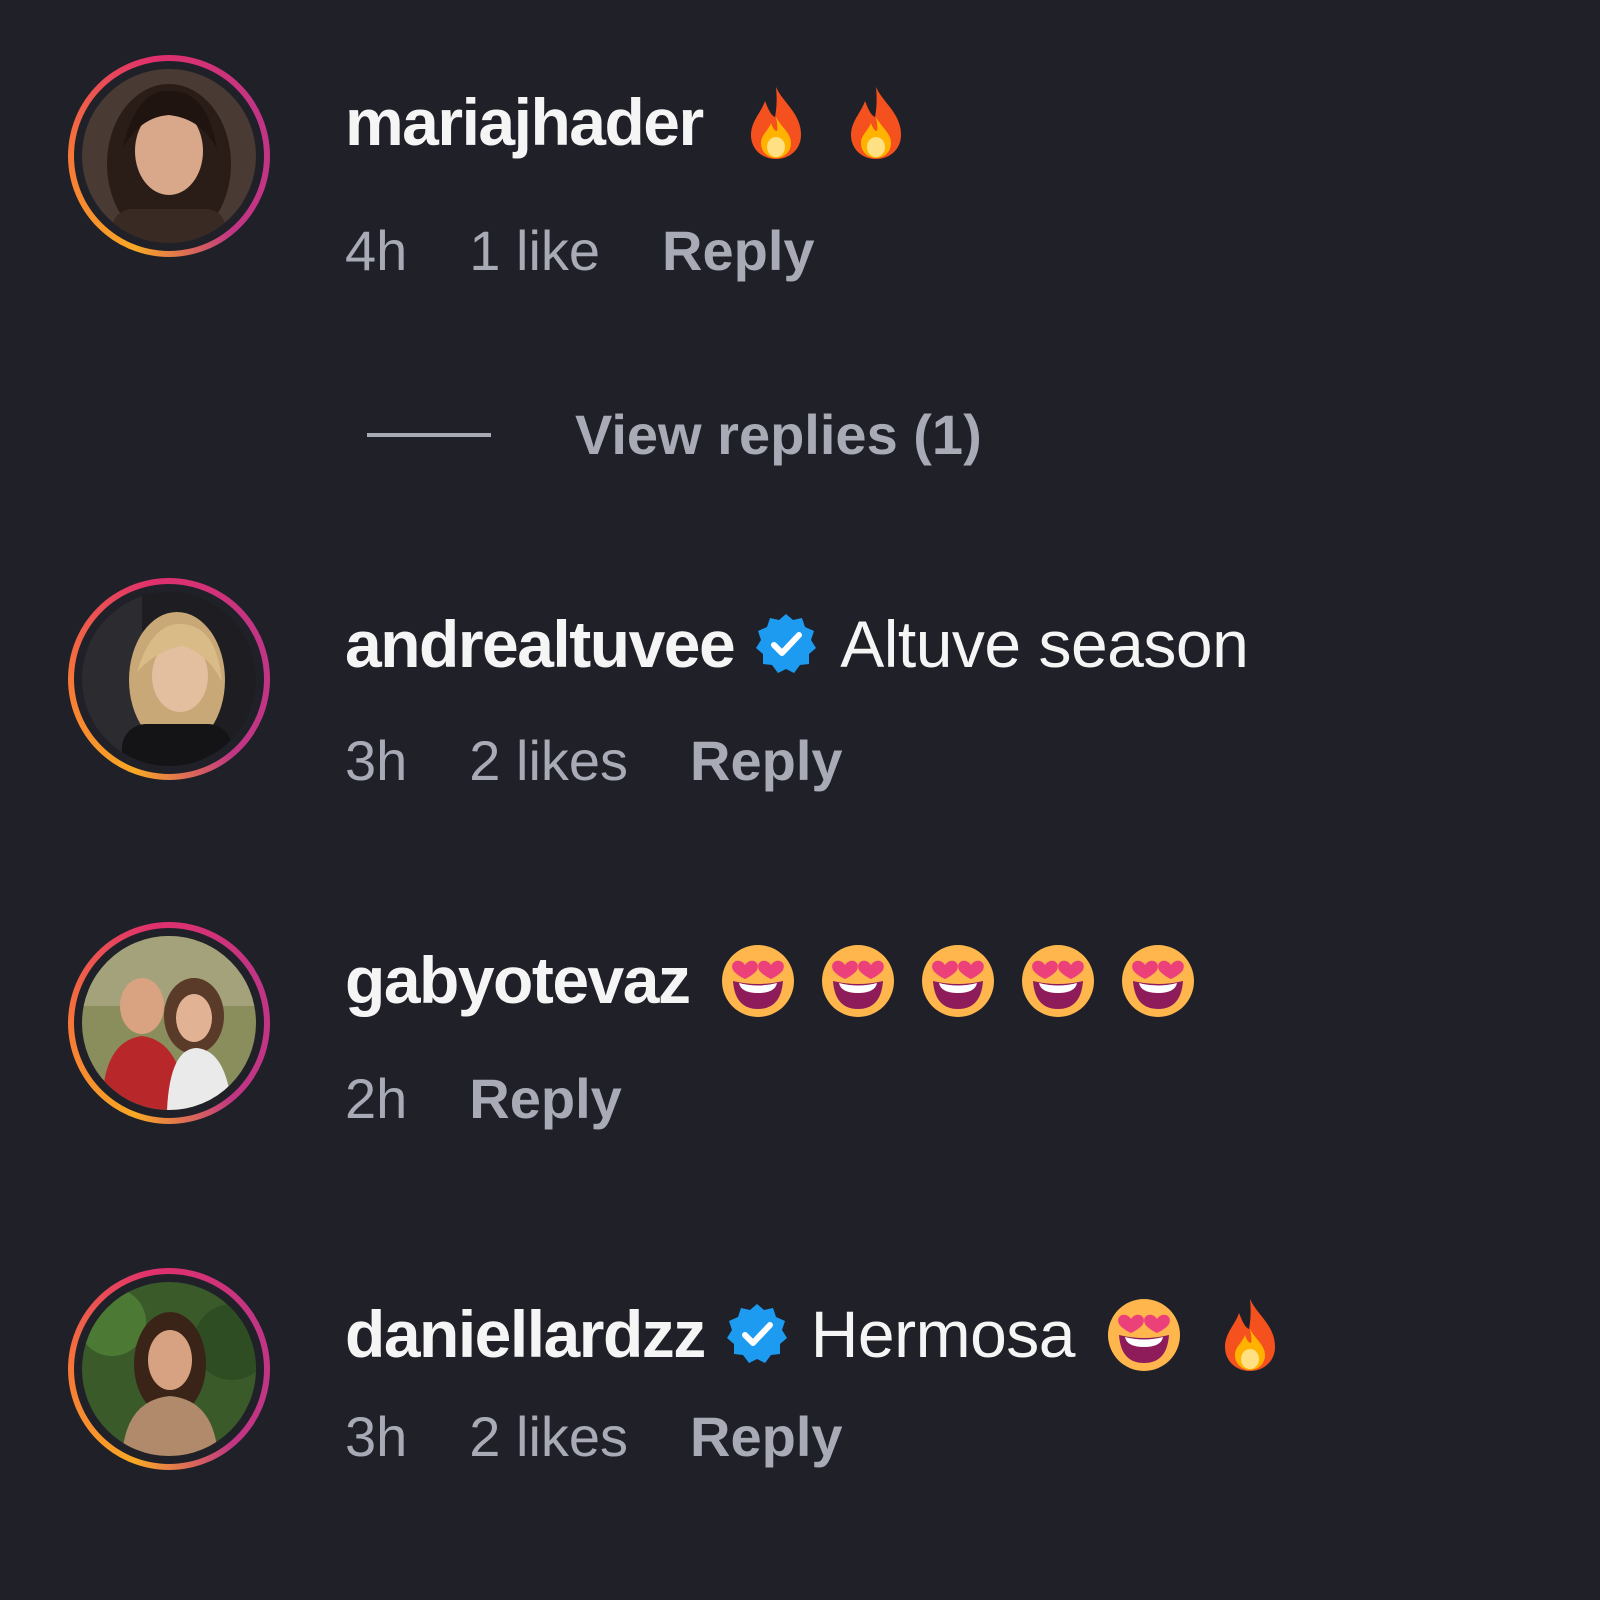 Image resolution: width=1600 pixels, height=1600 pixels. Describe the element at coordinates (1044, 644) in the screenshot. I see `comment-text: Altuve season` at that location.